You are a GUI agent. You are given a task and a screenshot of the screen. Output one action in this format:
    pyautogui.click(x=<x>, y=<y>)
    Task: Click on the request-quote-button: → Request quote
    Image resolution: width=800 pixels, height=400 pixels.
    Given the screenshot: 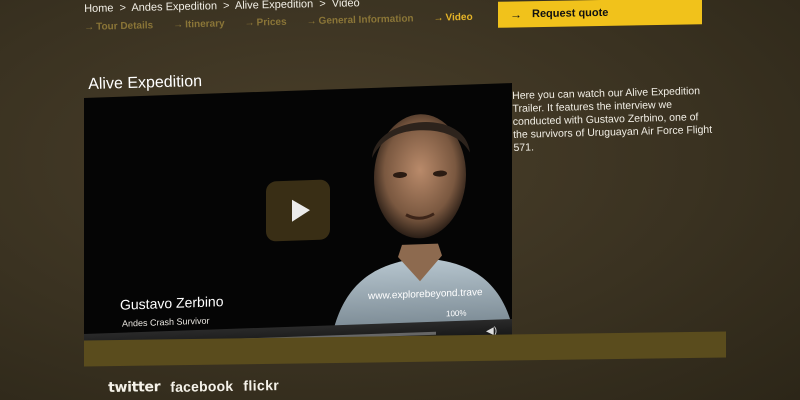 What is the action you would take?
    pyautogui.click(x=600, y=14)
    